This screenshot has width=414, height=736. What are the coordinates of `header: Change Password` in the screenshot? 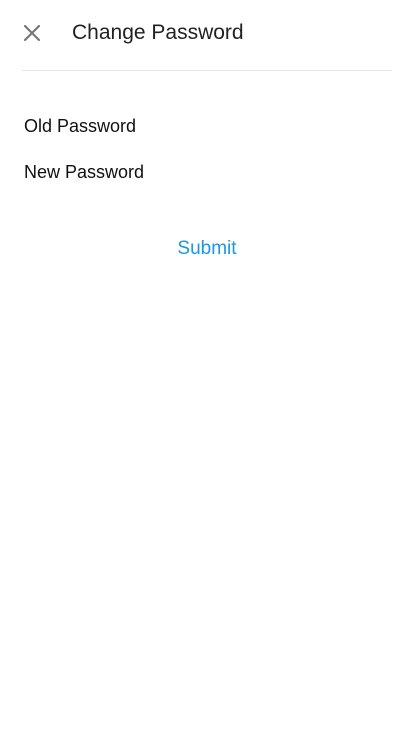 It's located at (207, 33).